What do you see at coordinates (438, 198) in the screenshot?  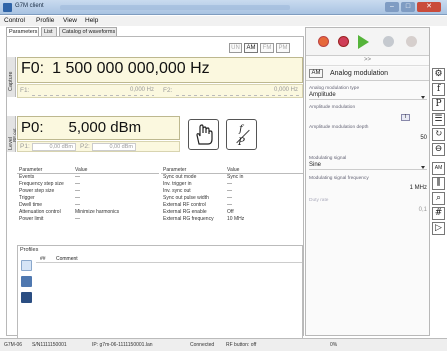 I see `search-icon: ⌕` at bounding box center [438, 198].